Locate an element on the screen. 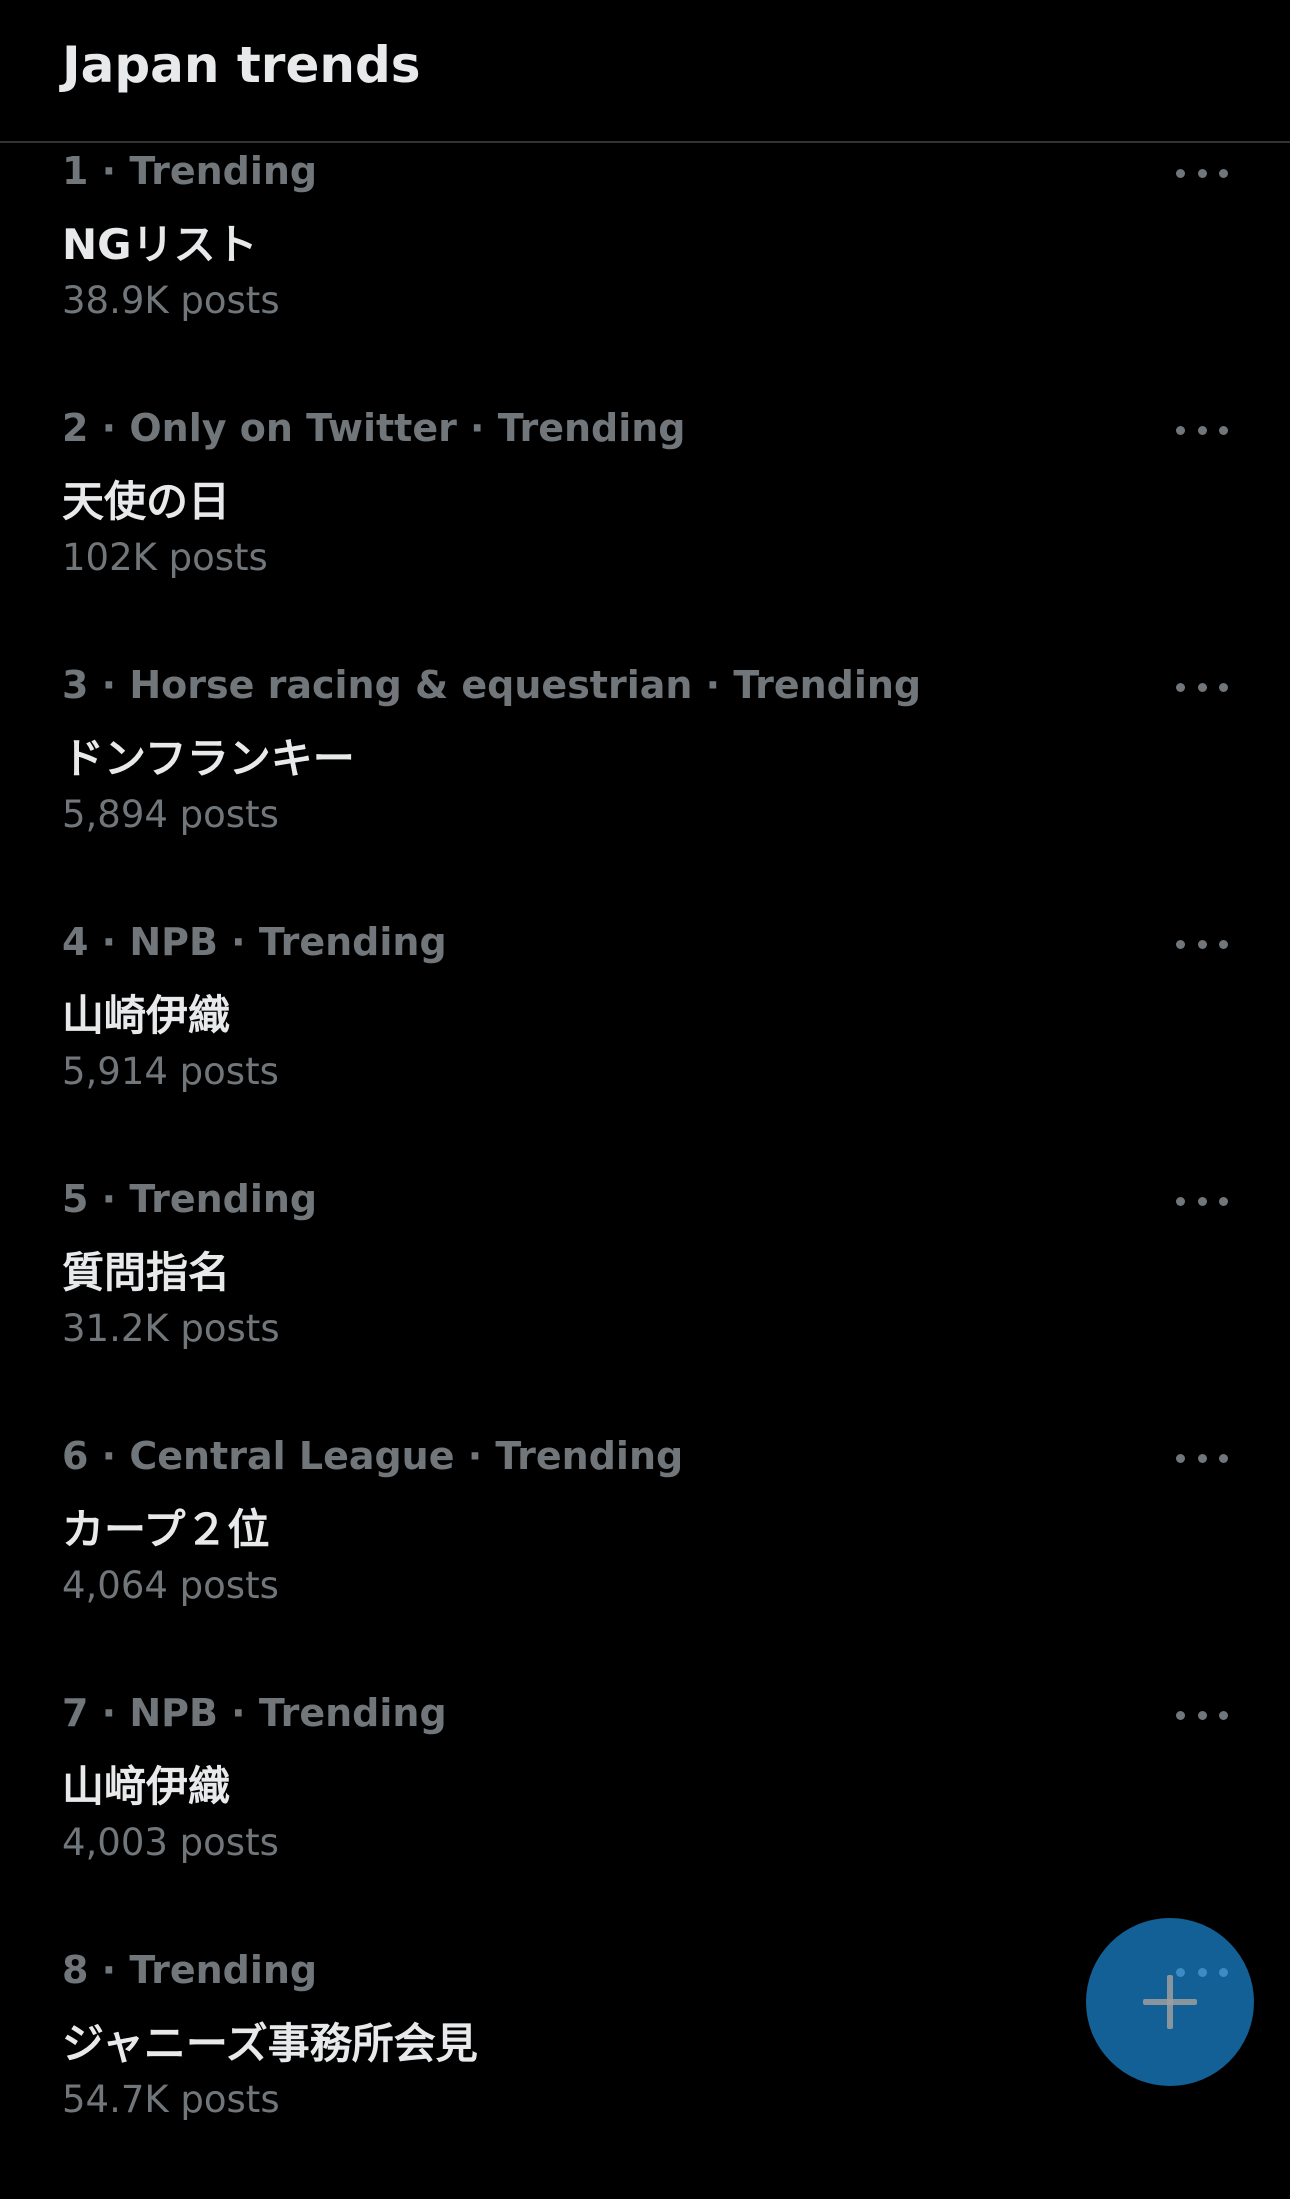  trend-name: カープ２位 is located at coordinates (166, 1529).